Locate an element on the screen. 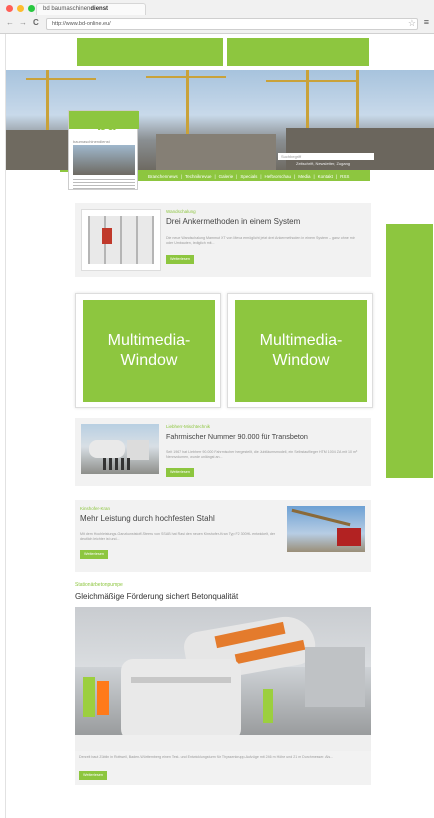  article-photo is located at coordinates (223, 679).